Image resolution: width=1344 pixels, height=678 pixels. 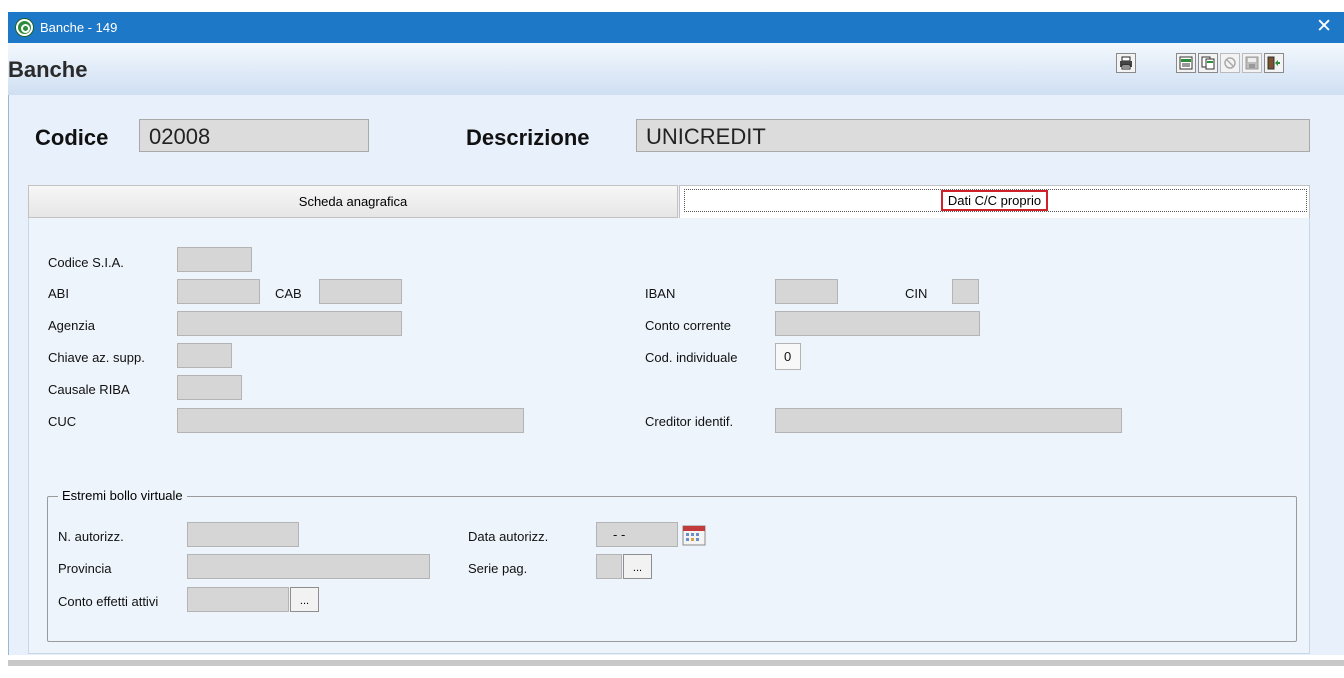 I want to click on iban-field, so click(x=806, y=291).